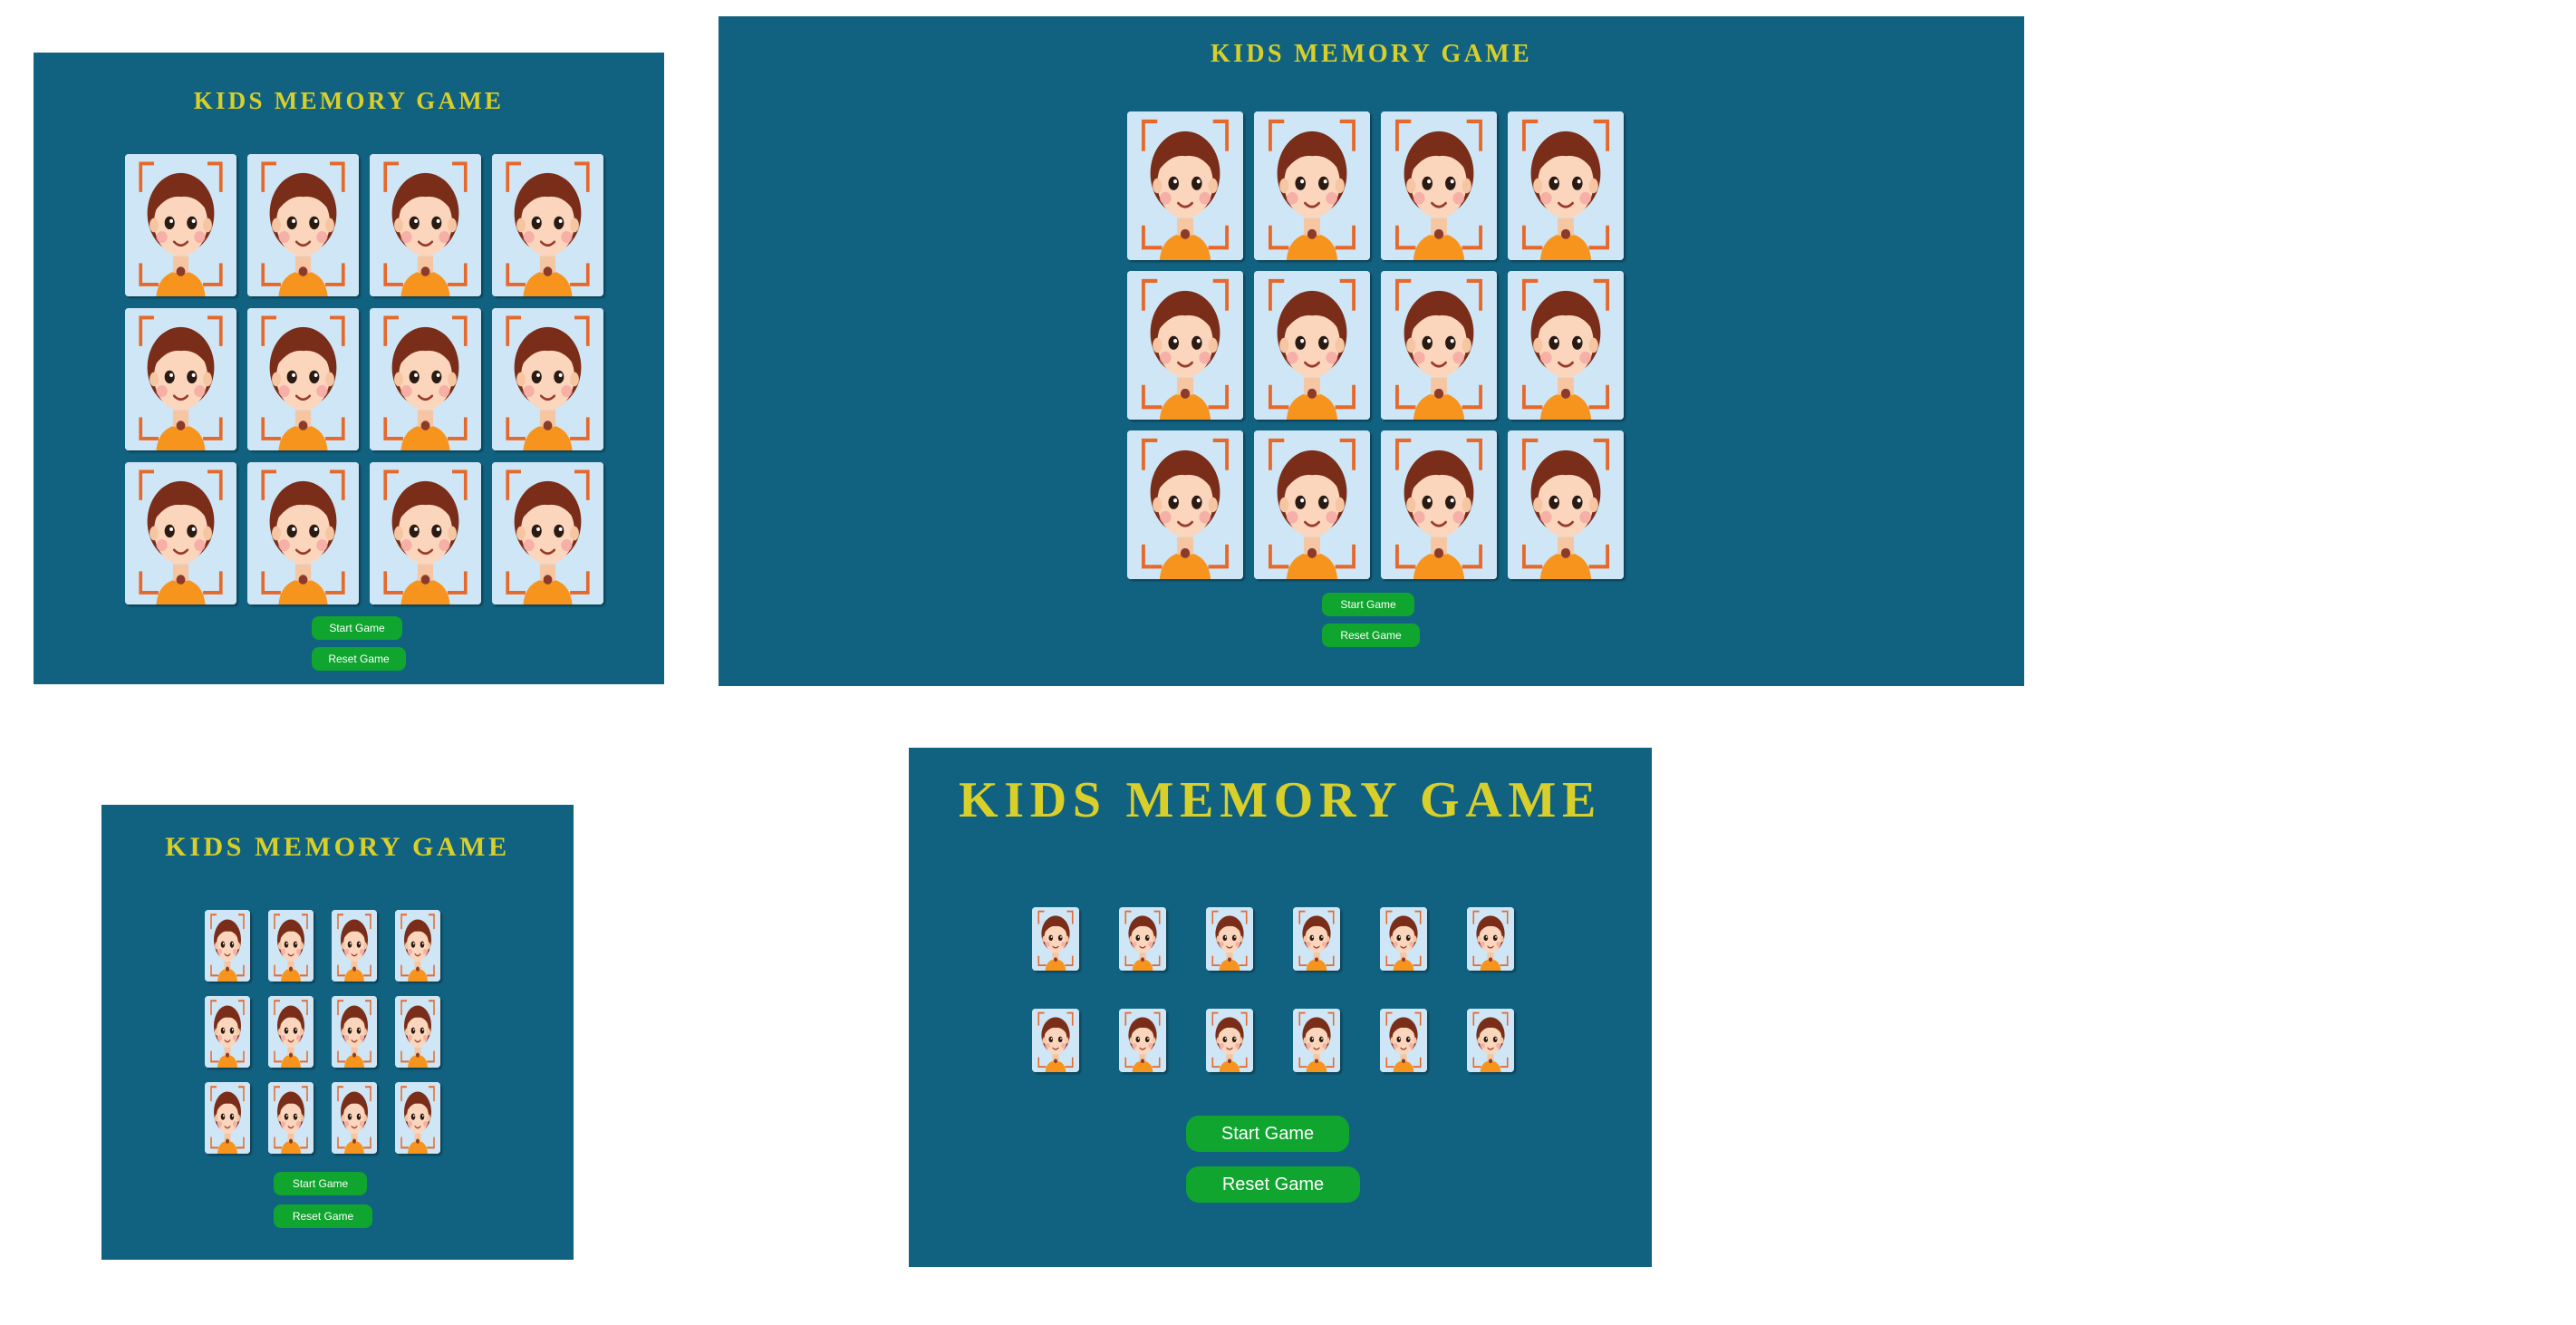 Image resolution: width=2576 pixels, height=1325 pixels. I want to click on game-panel-c: KIDS MEMORY GAME Start Game Reset Game, so click(337, 1032).